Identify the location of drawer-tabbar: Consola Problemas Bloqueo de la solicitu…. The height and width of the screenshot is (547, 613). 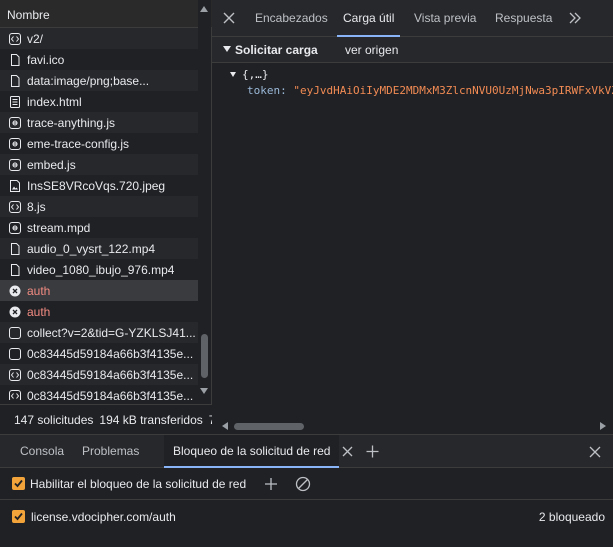
(306, 451).